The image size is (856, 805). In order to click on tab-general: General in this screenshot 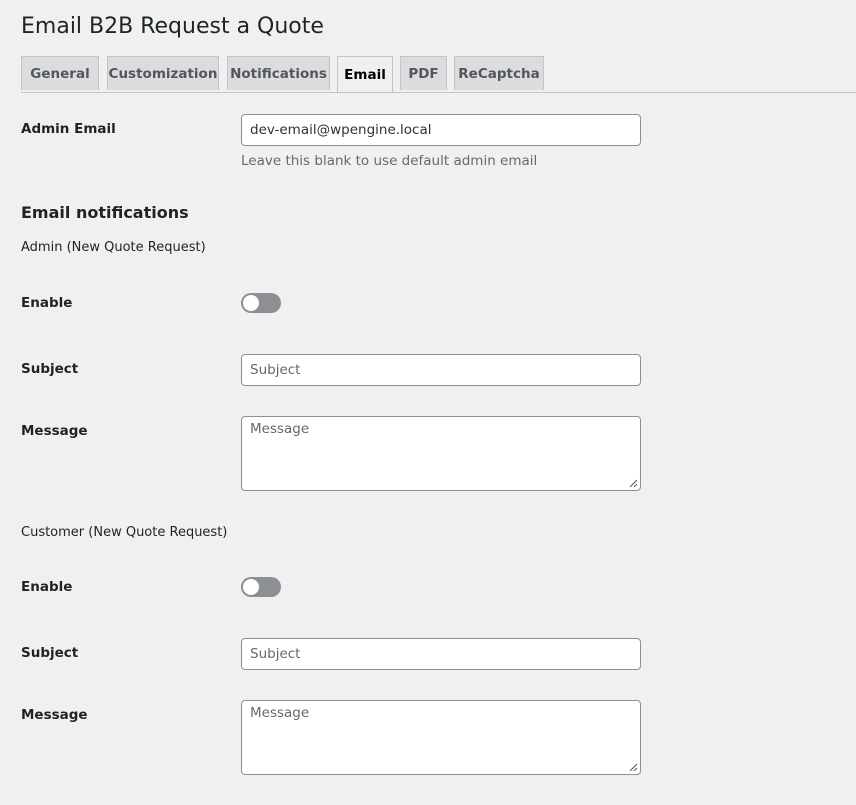, I will do `click(60, 73)`.